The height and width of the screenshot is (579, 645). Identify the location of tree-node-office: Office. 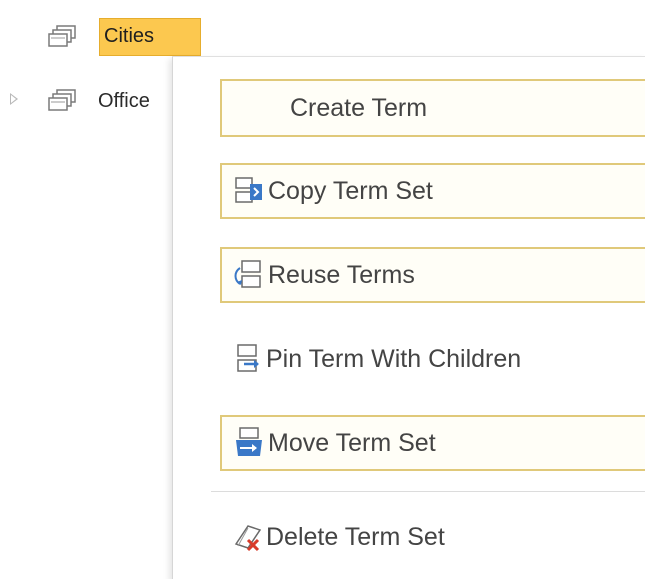
(99, 101).